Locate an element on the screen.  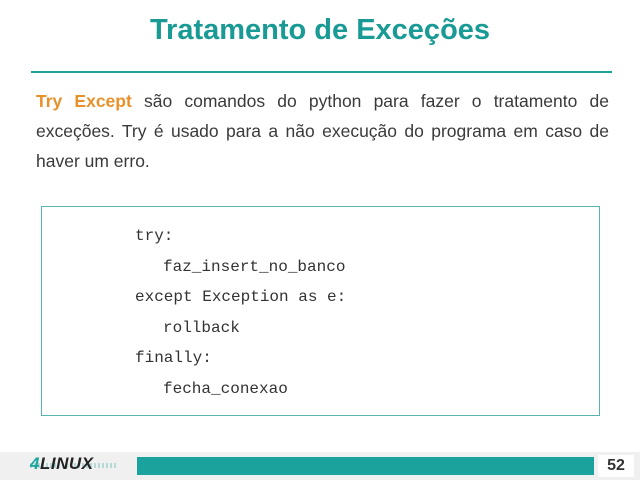
code-line: finally: is located at coordinates (173, 358).